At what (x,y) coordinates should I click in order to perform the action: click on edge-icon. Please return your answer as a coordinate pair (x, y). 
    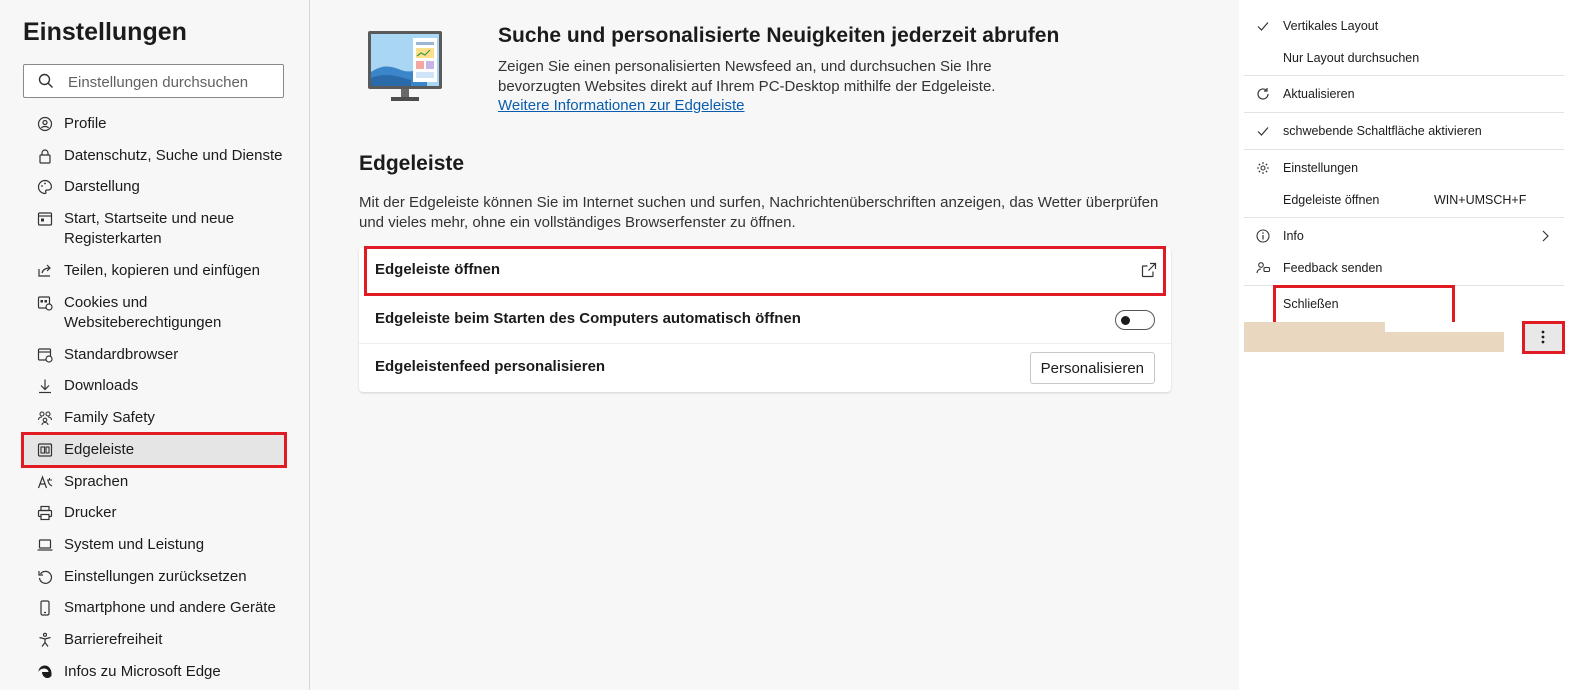
    Looking at the image, I should click on (45, 671).